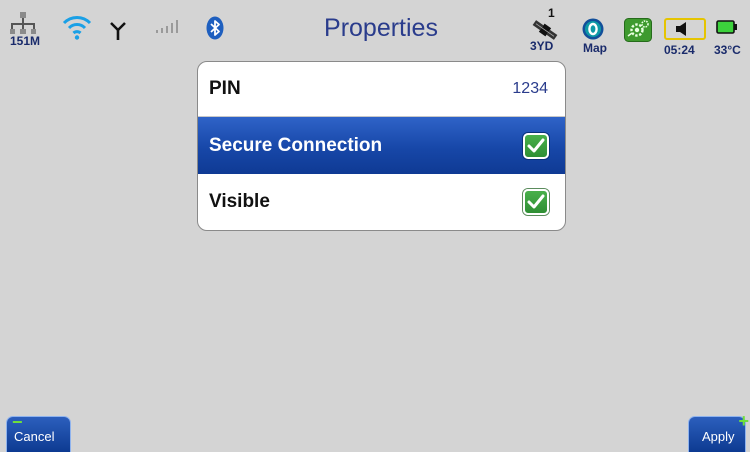 The image size is (750, 452). Describe the element at coordinates (381, 89) in the screenshot. I see `property-row-pin: PIN 1234` at that location.